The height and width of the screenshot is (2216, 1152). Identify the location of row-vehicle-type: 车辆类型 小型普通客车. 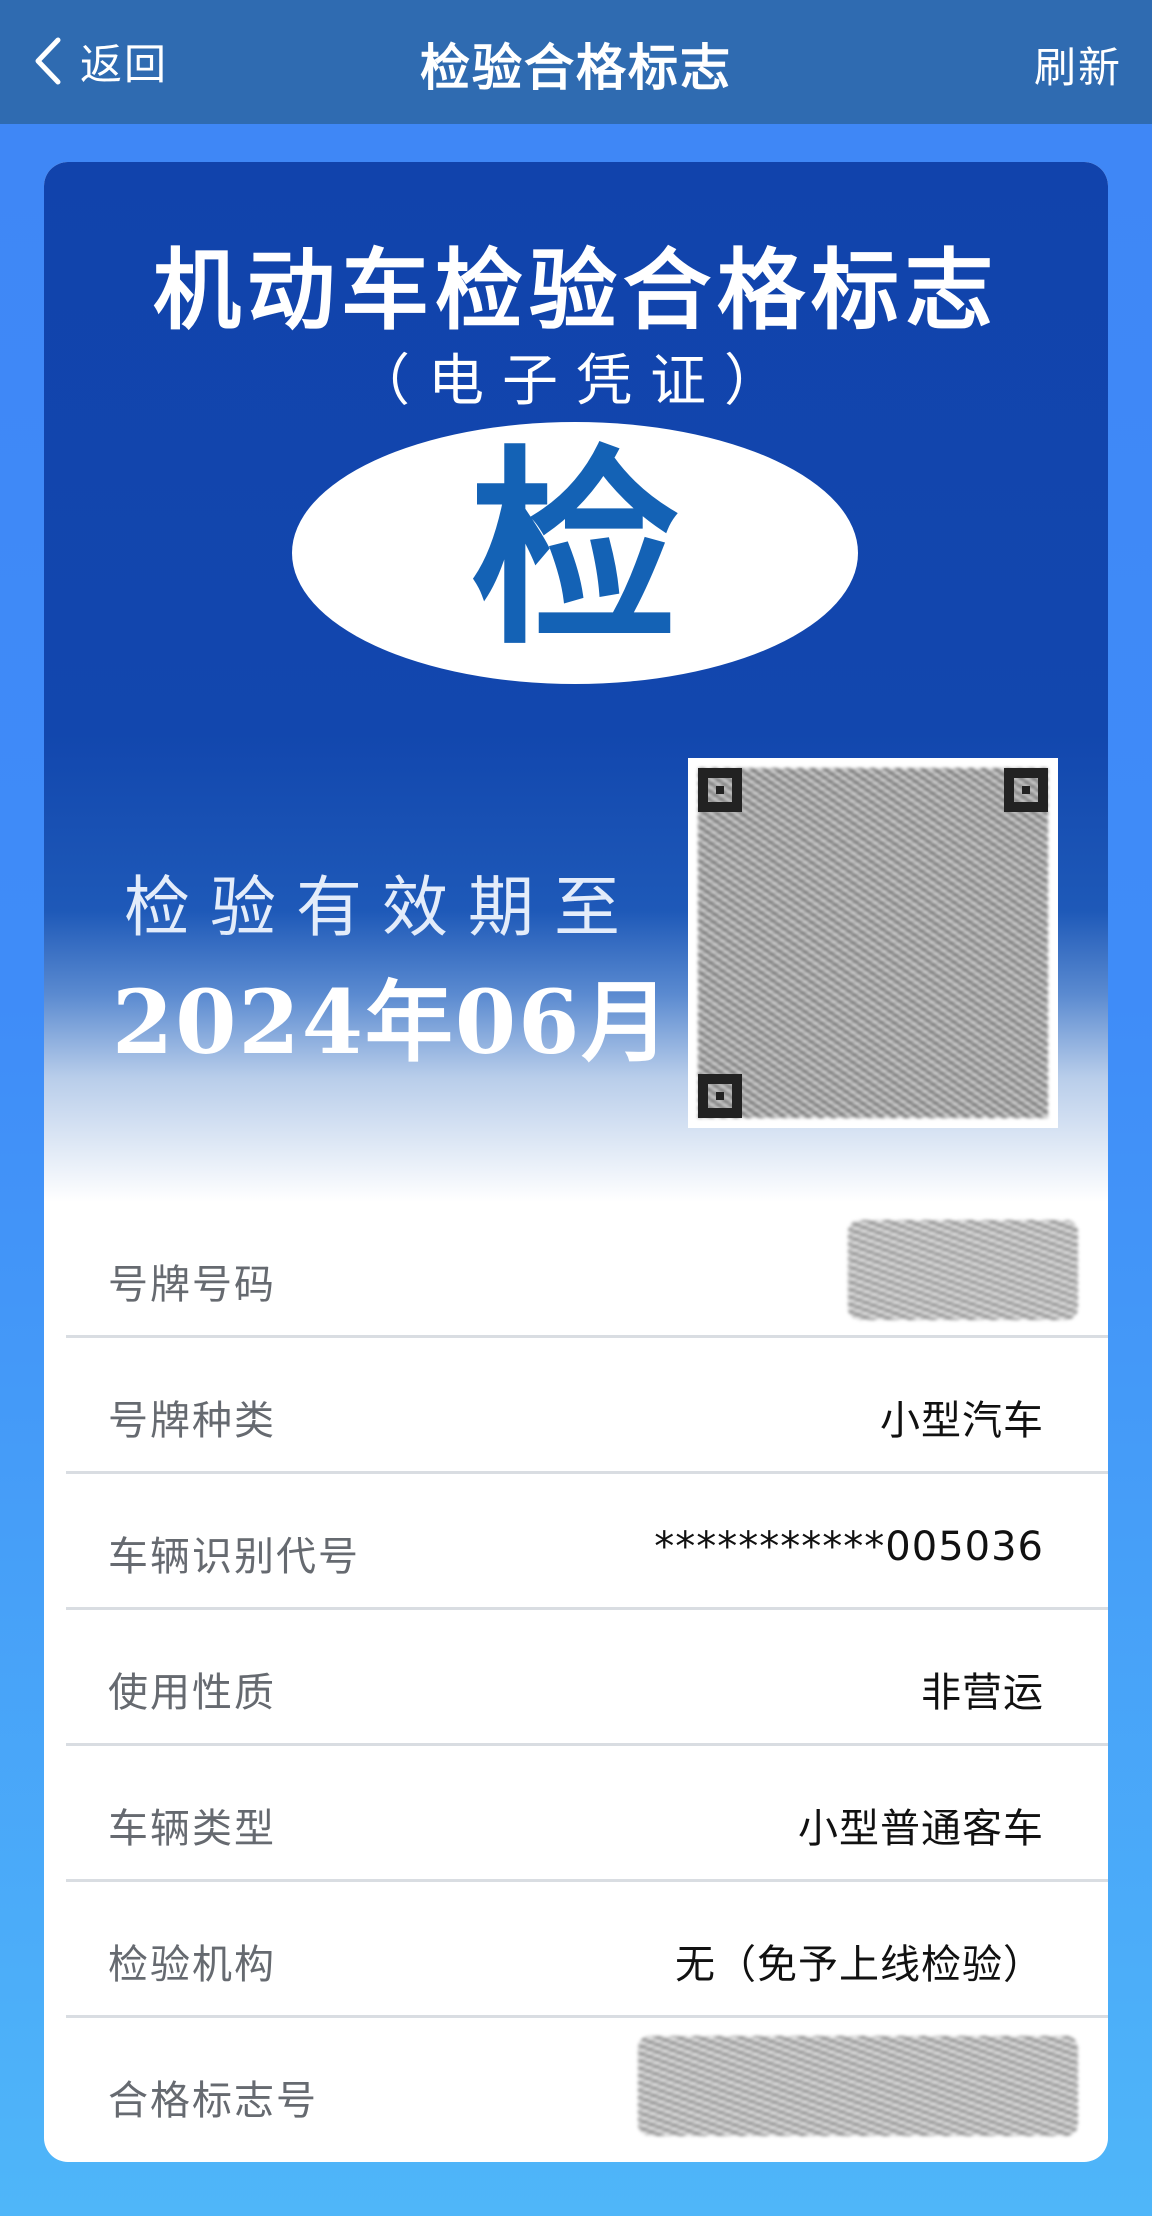
(587, 1814).